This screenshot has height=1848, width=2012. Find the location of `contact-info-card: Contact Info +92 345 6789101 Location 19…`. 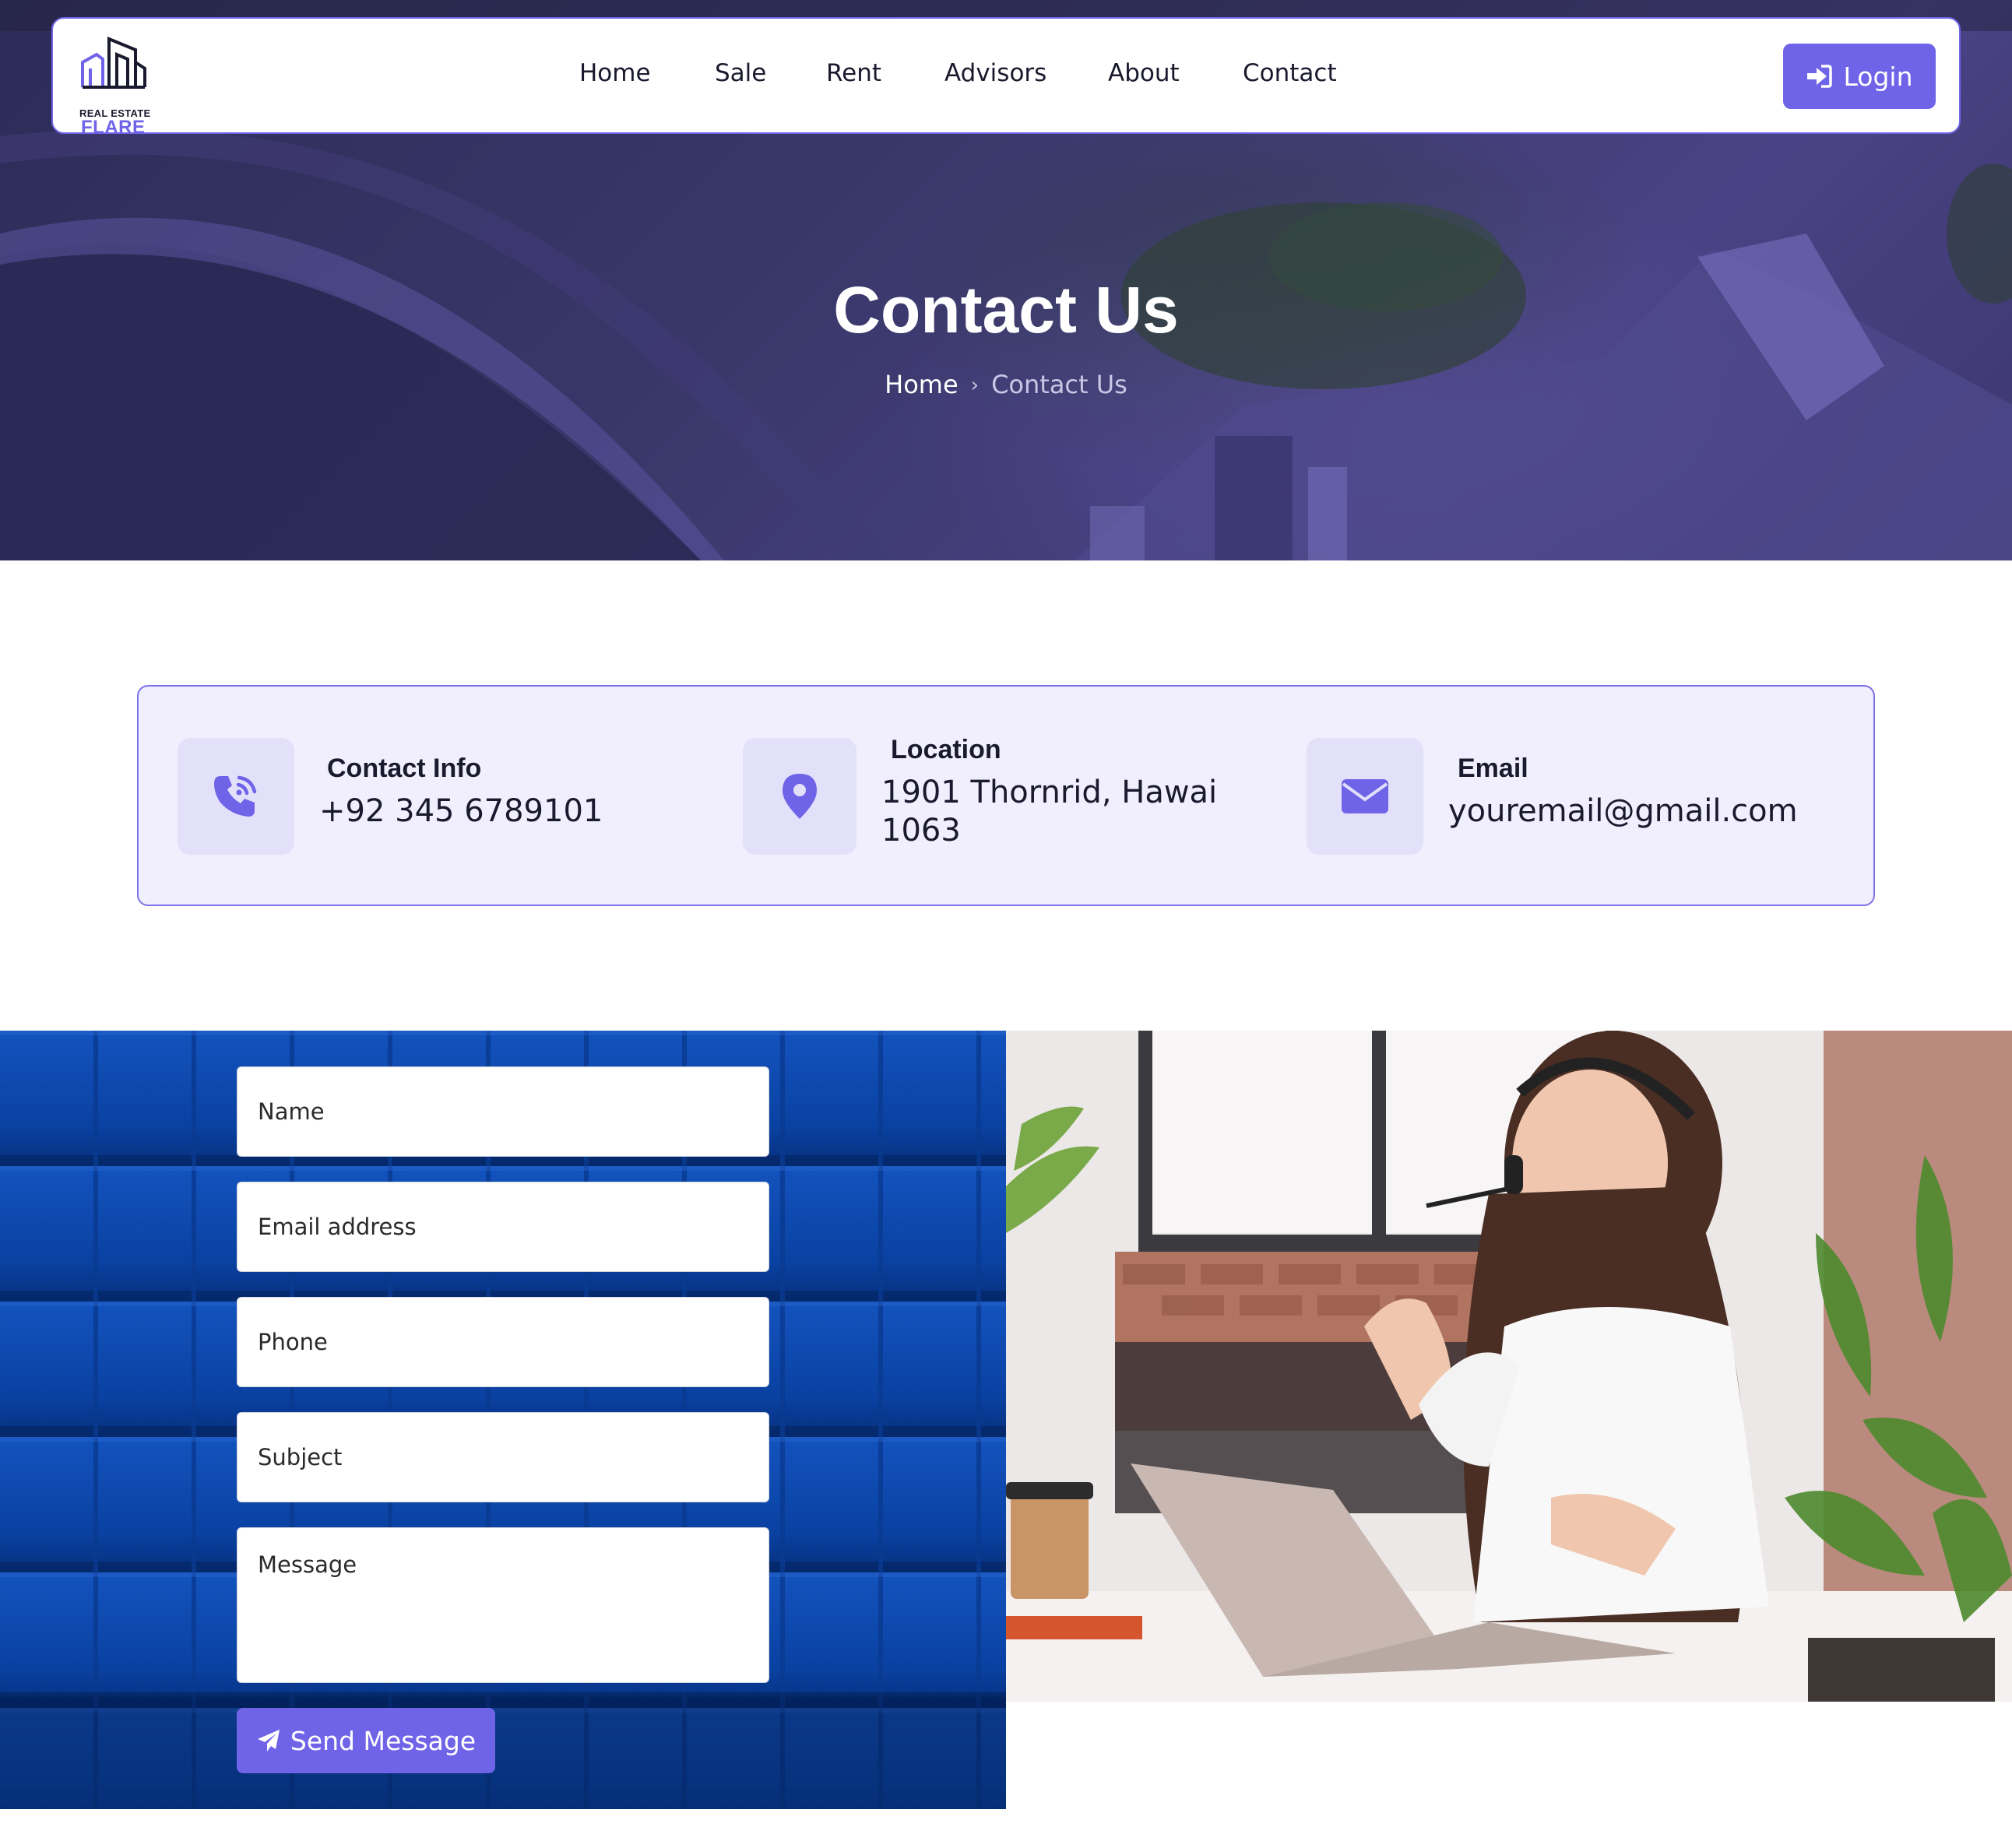

contact-info-card: Contact Info +92 345 6789101 Location 19… is located at coordinates (1006, 795).